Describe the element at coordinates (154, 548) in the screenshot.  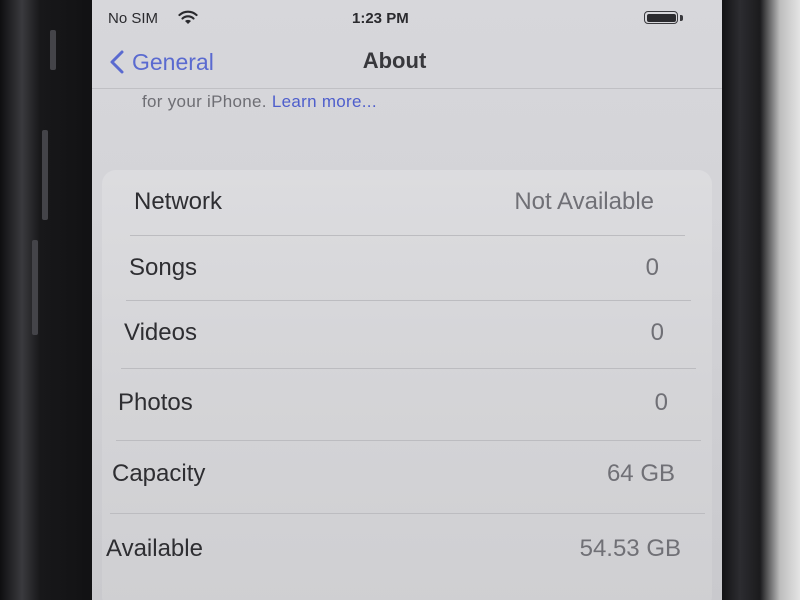
I see `row-label: Available` at that location.